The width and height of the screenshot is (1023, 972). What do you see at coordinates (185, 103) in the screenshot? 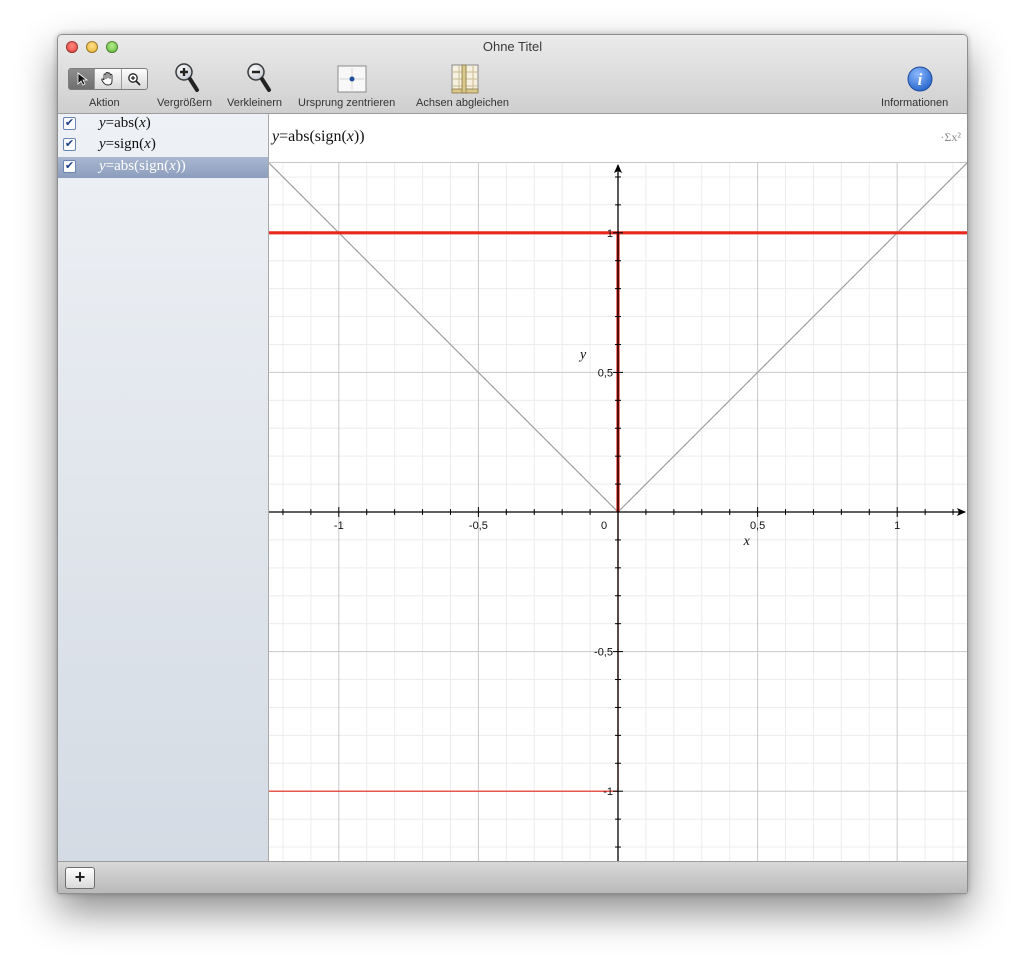
I see `zoom-in-label: Vergrößern` at bounding box center [185, 103].